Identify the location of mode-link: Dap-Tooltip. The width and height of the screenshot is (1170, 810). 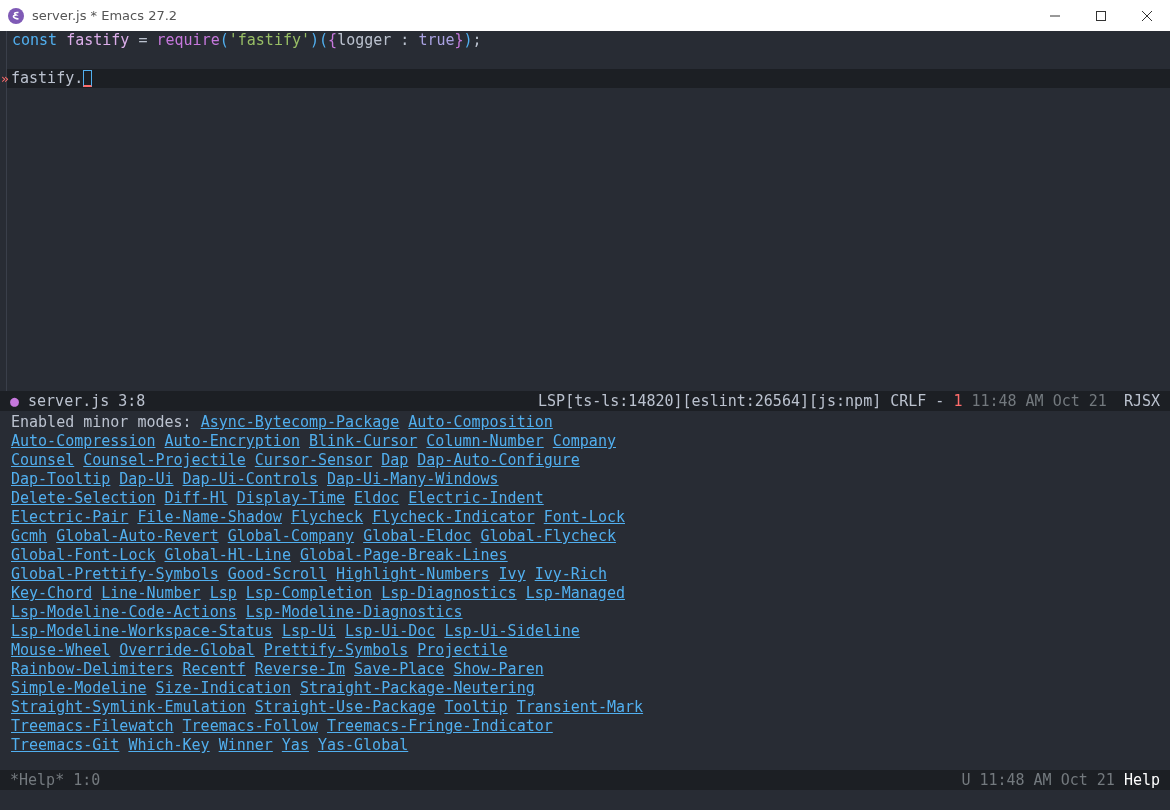
(61, 479).